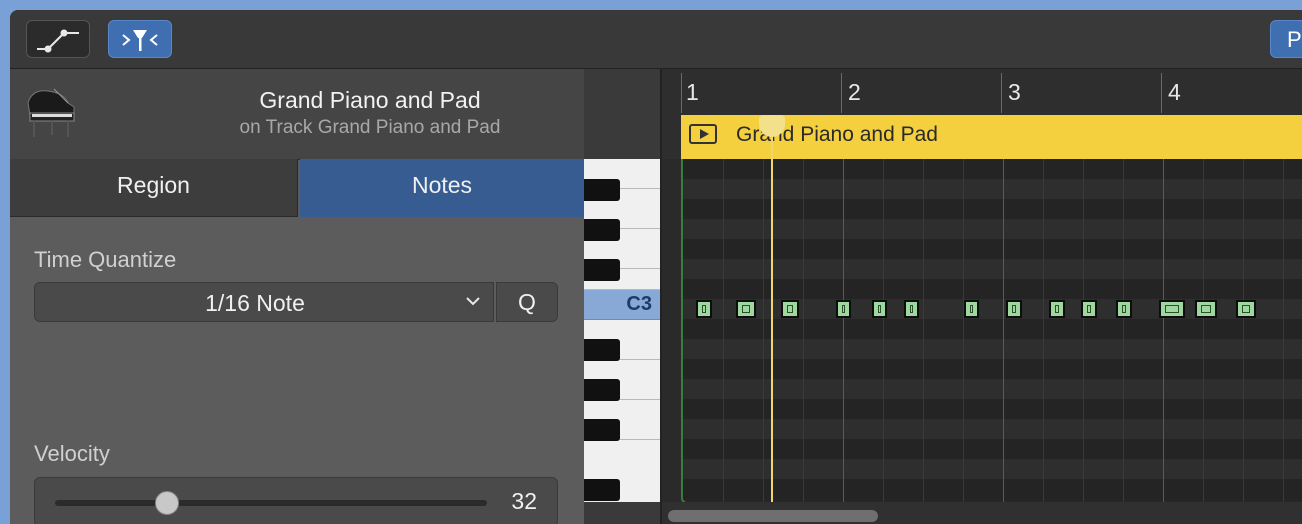 This screenshot has height=524, width=1302. What do you see at coordinates (639, 304) in the screenshot?
I see `key-c3-label: C3` at bounding box center [639, 304].